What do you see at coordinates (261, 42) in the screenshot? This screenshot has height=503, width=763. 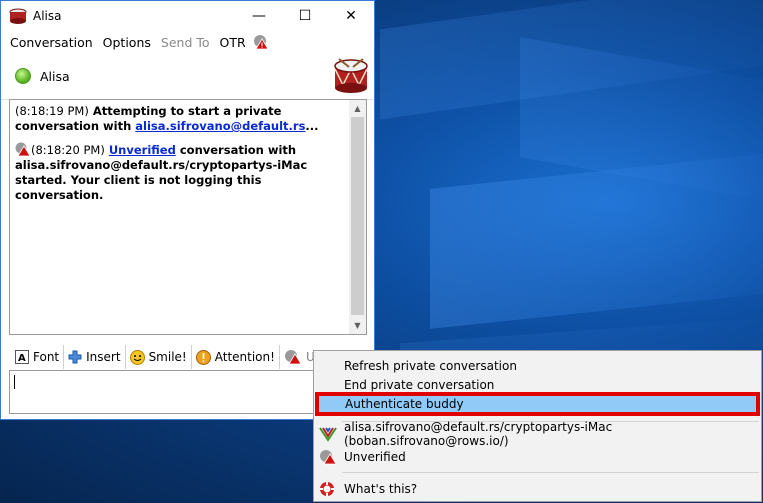 I see `otr-warning-icon` at bounding box center [261, 42].